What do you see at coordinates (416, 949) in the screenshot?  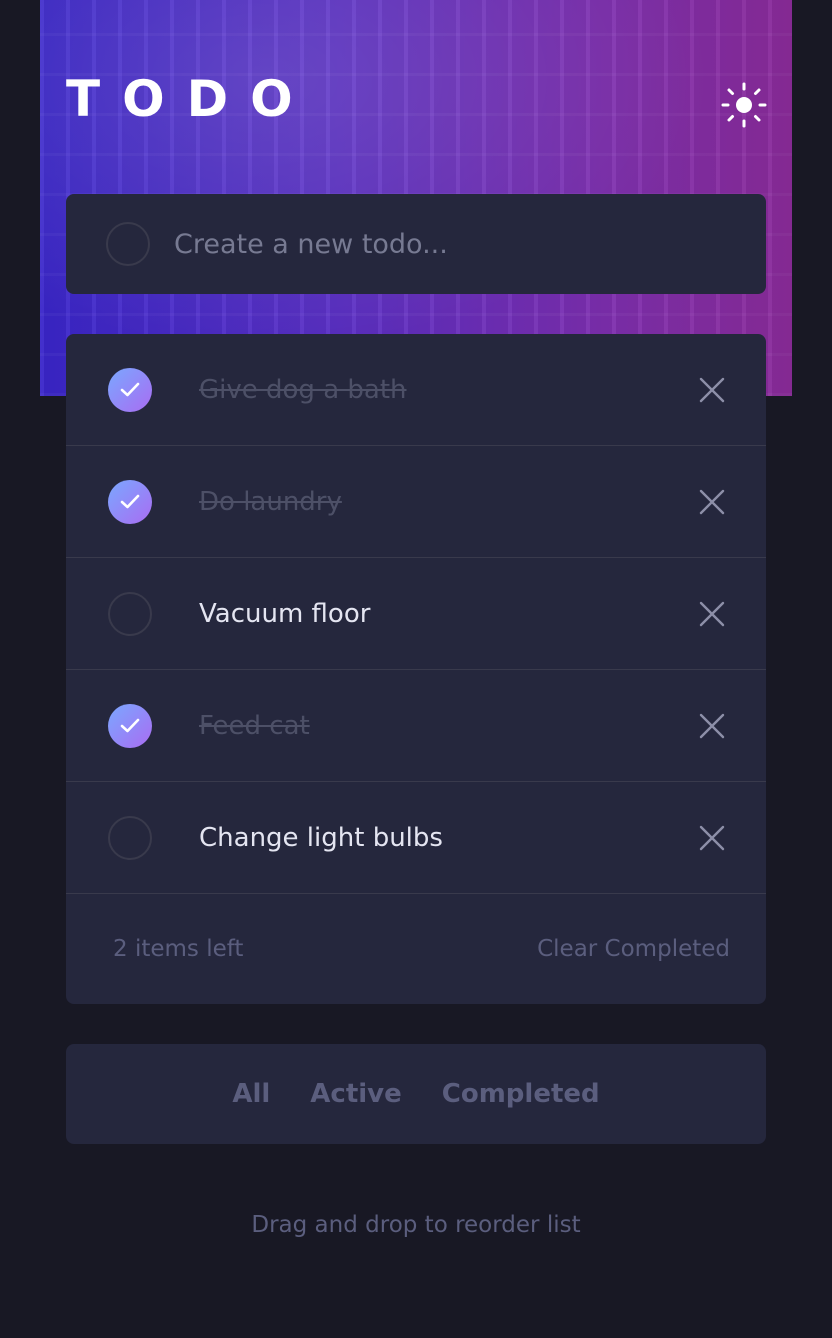 I see `list-footer: 2 items left Clear Completed` at bounding box center [416, 949].